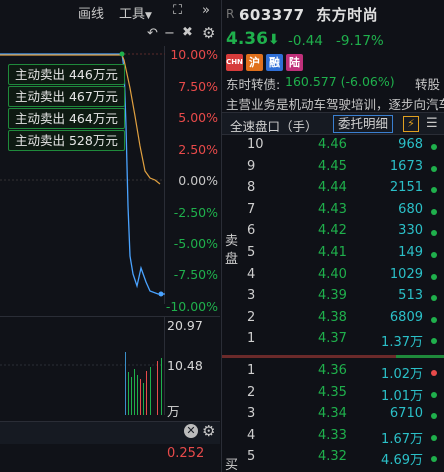  I want to click on bid-price: 4.32, so click(332, 457).